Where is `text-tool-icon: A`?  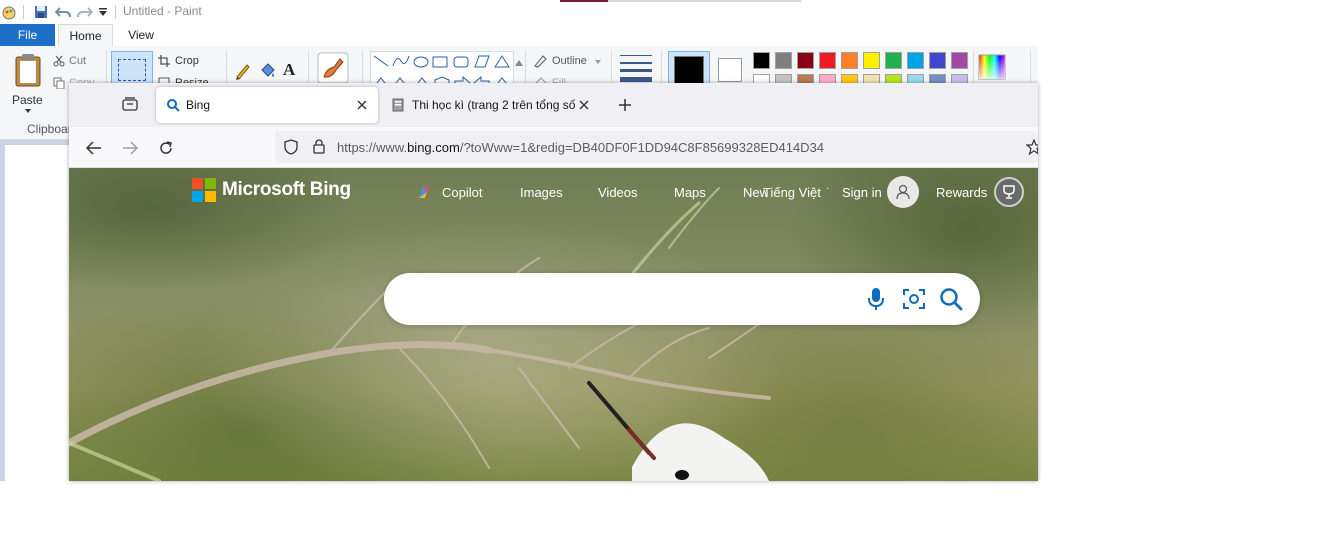
text-tool-icon: A is located at coordinates (289, 70).